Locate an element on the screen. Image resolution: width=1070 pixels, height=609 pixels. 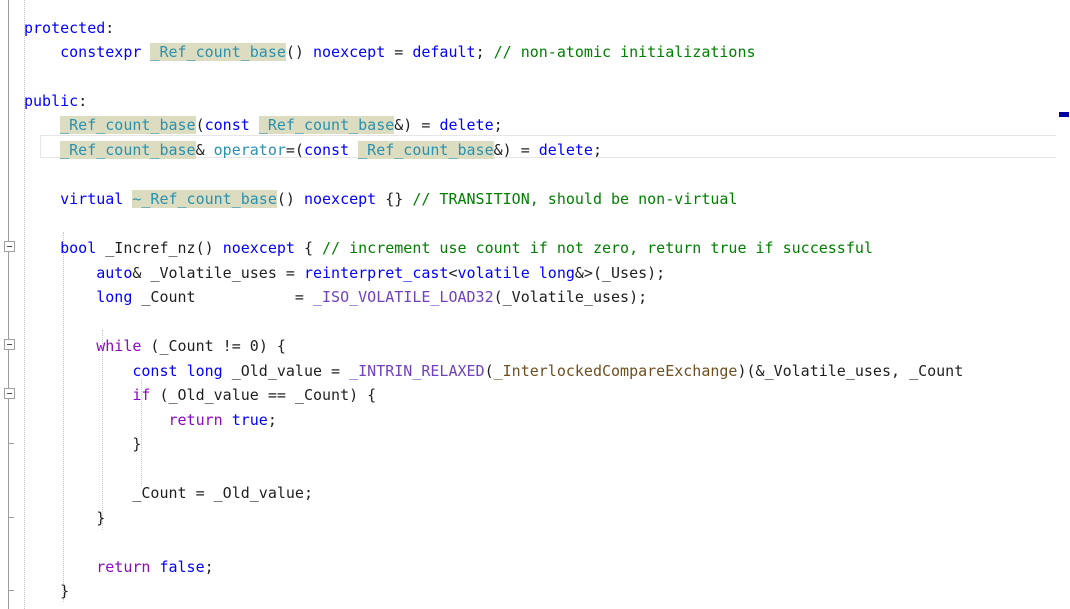
code-line: if (_Old_value == _Count) { is located at coordinates (535, 395).